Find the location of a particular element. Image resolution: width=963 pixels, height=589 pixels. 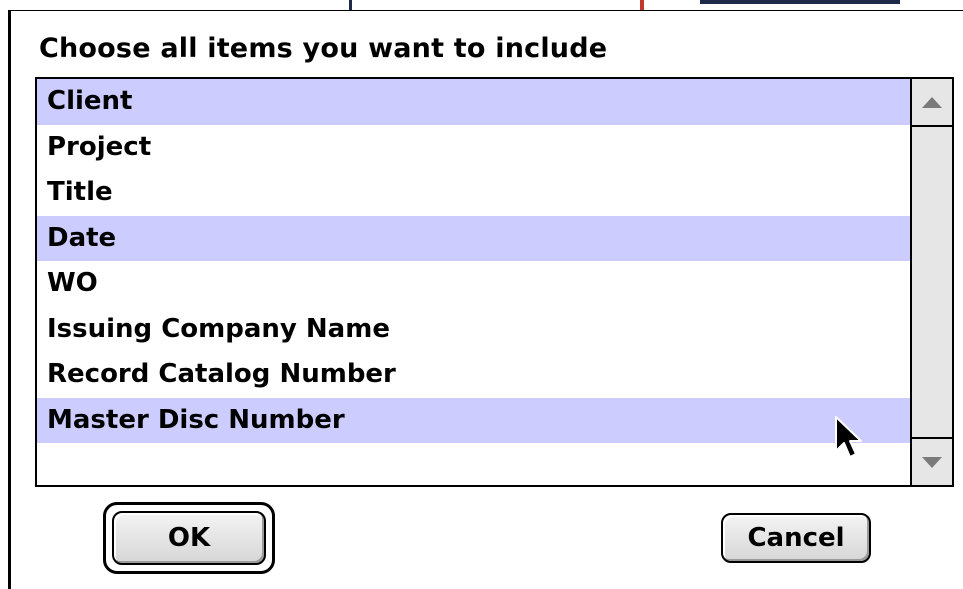

list-item: WO is located at coordinates (473, 284).